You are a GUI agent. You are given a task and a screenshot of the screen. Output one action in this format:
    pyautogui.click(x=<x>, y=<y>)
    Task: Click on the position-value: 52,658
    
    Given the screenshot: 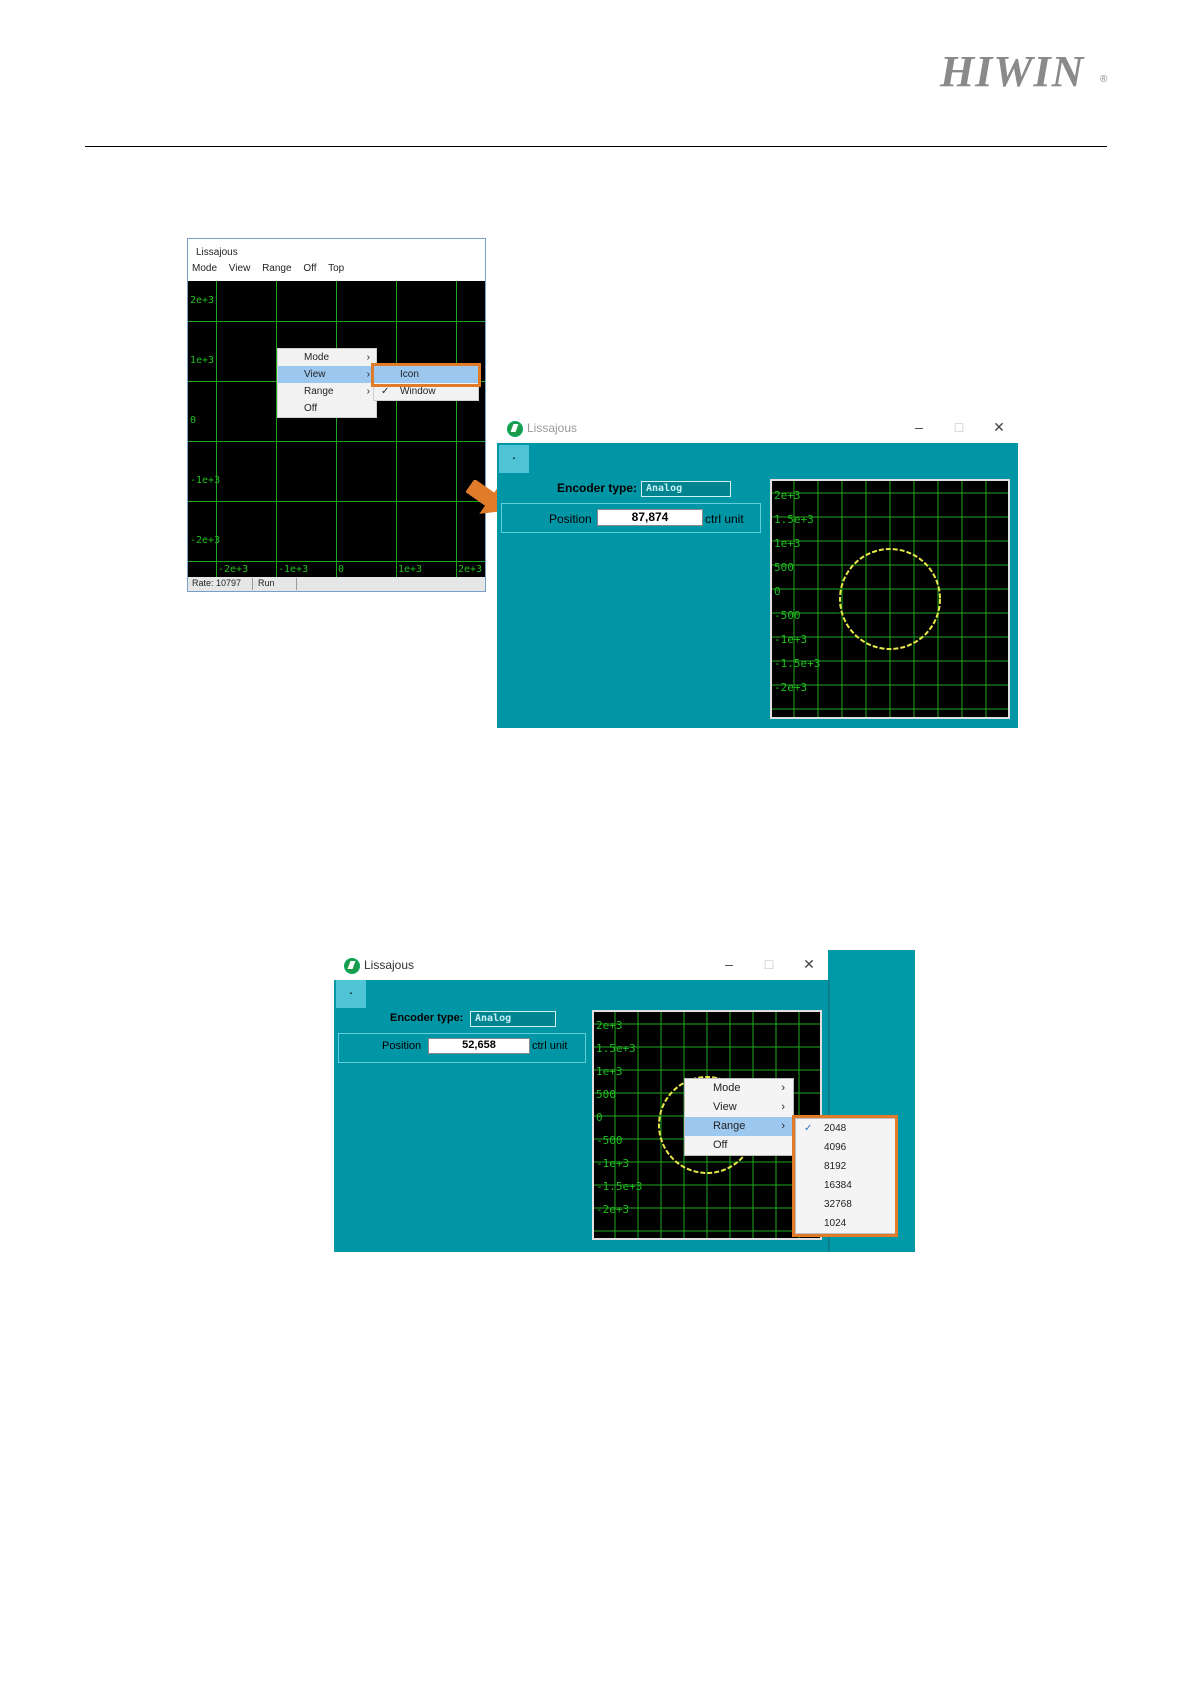 What is the action you would take?
    pyautogui.click(x=479, y=1046)
    